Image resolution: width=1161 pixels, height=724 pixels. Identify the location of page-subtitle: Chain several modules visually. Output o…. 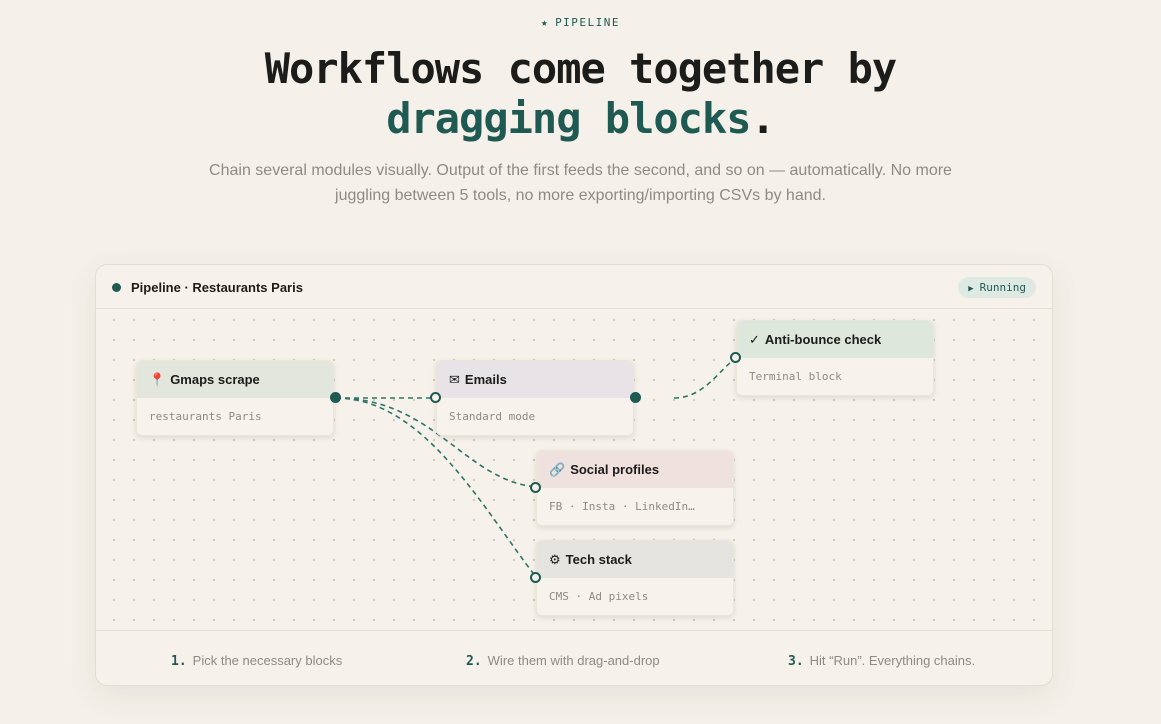
(580, 183).